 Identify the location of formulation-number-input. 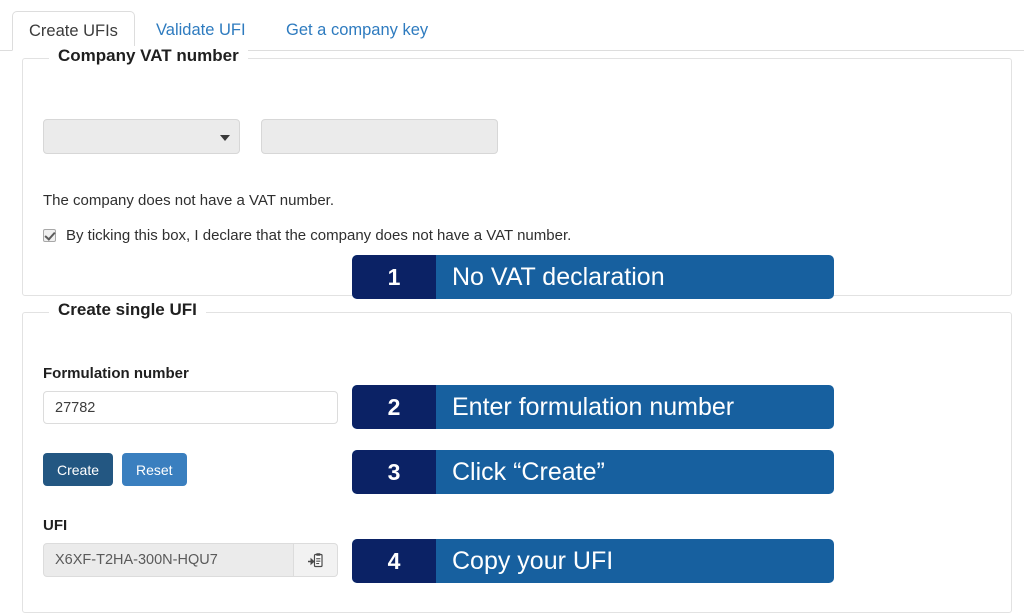
(190, 407).